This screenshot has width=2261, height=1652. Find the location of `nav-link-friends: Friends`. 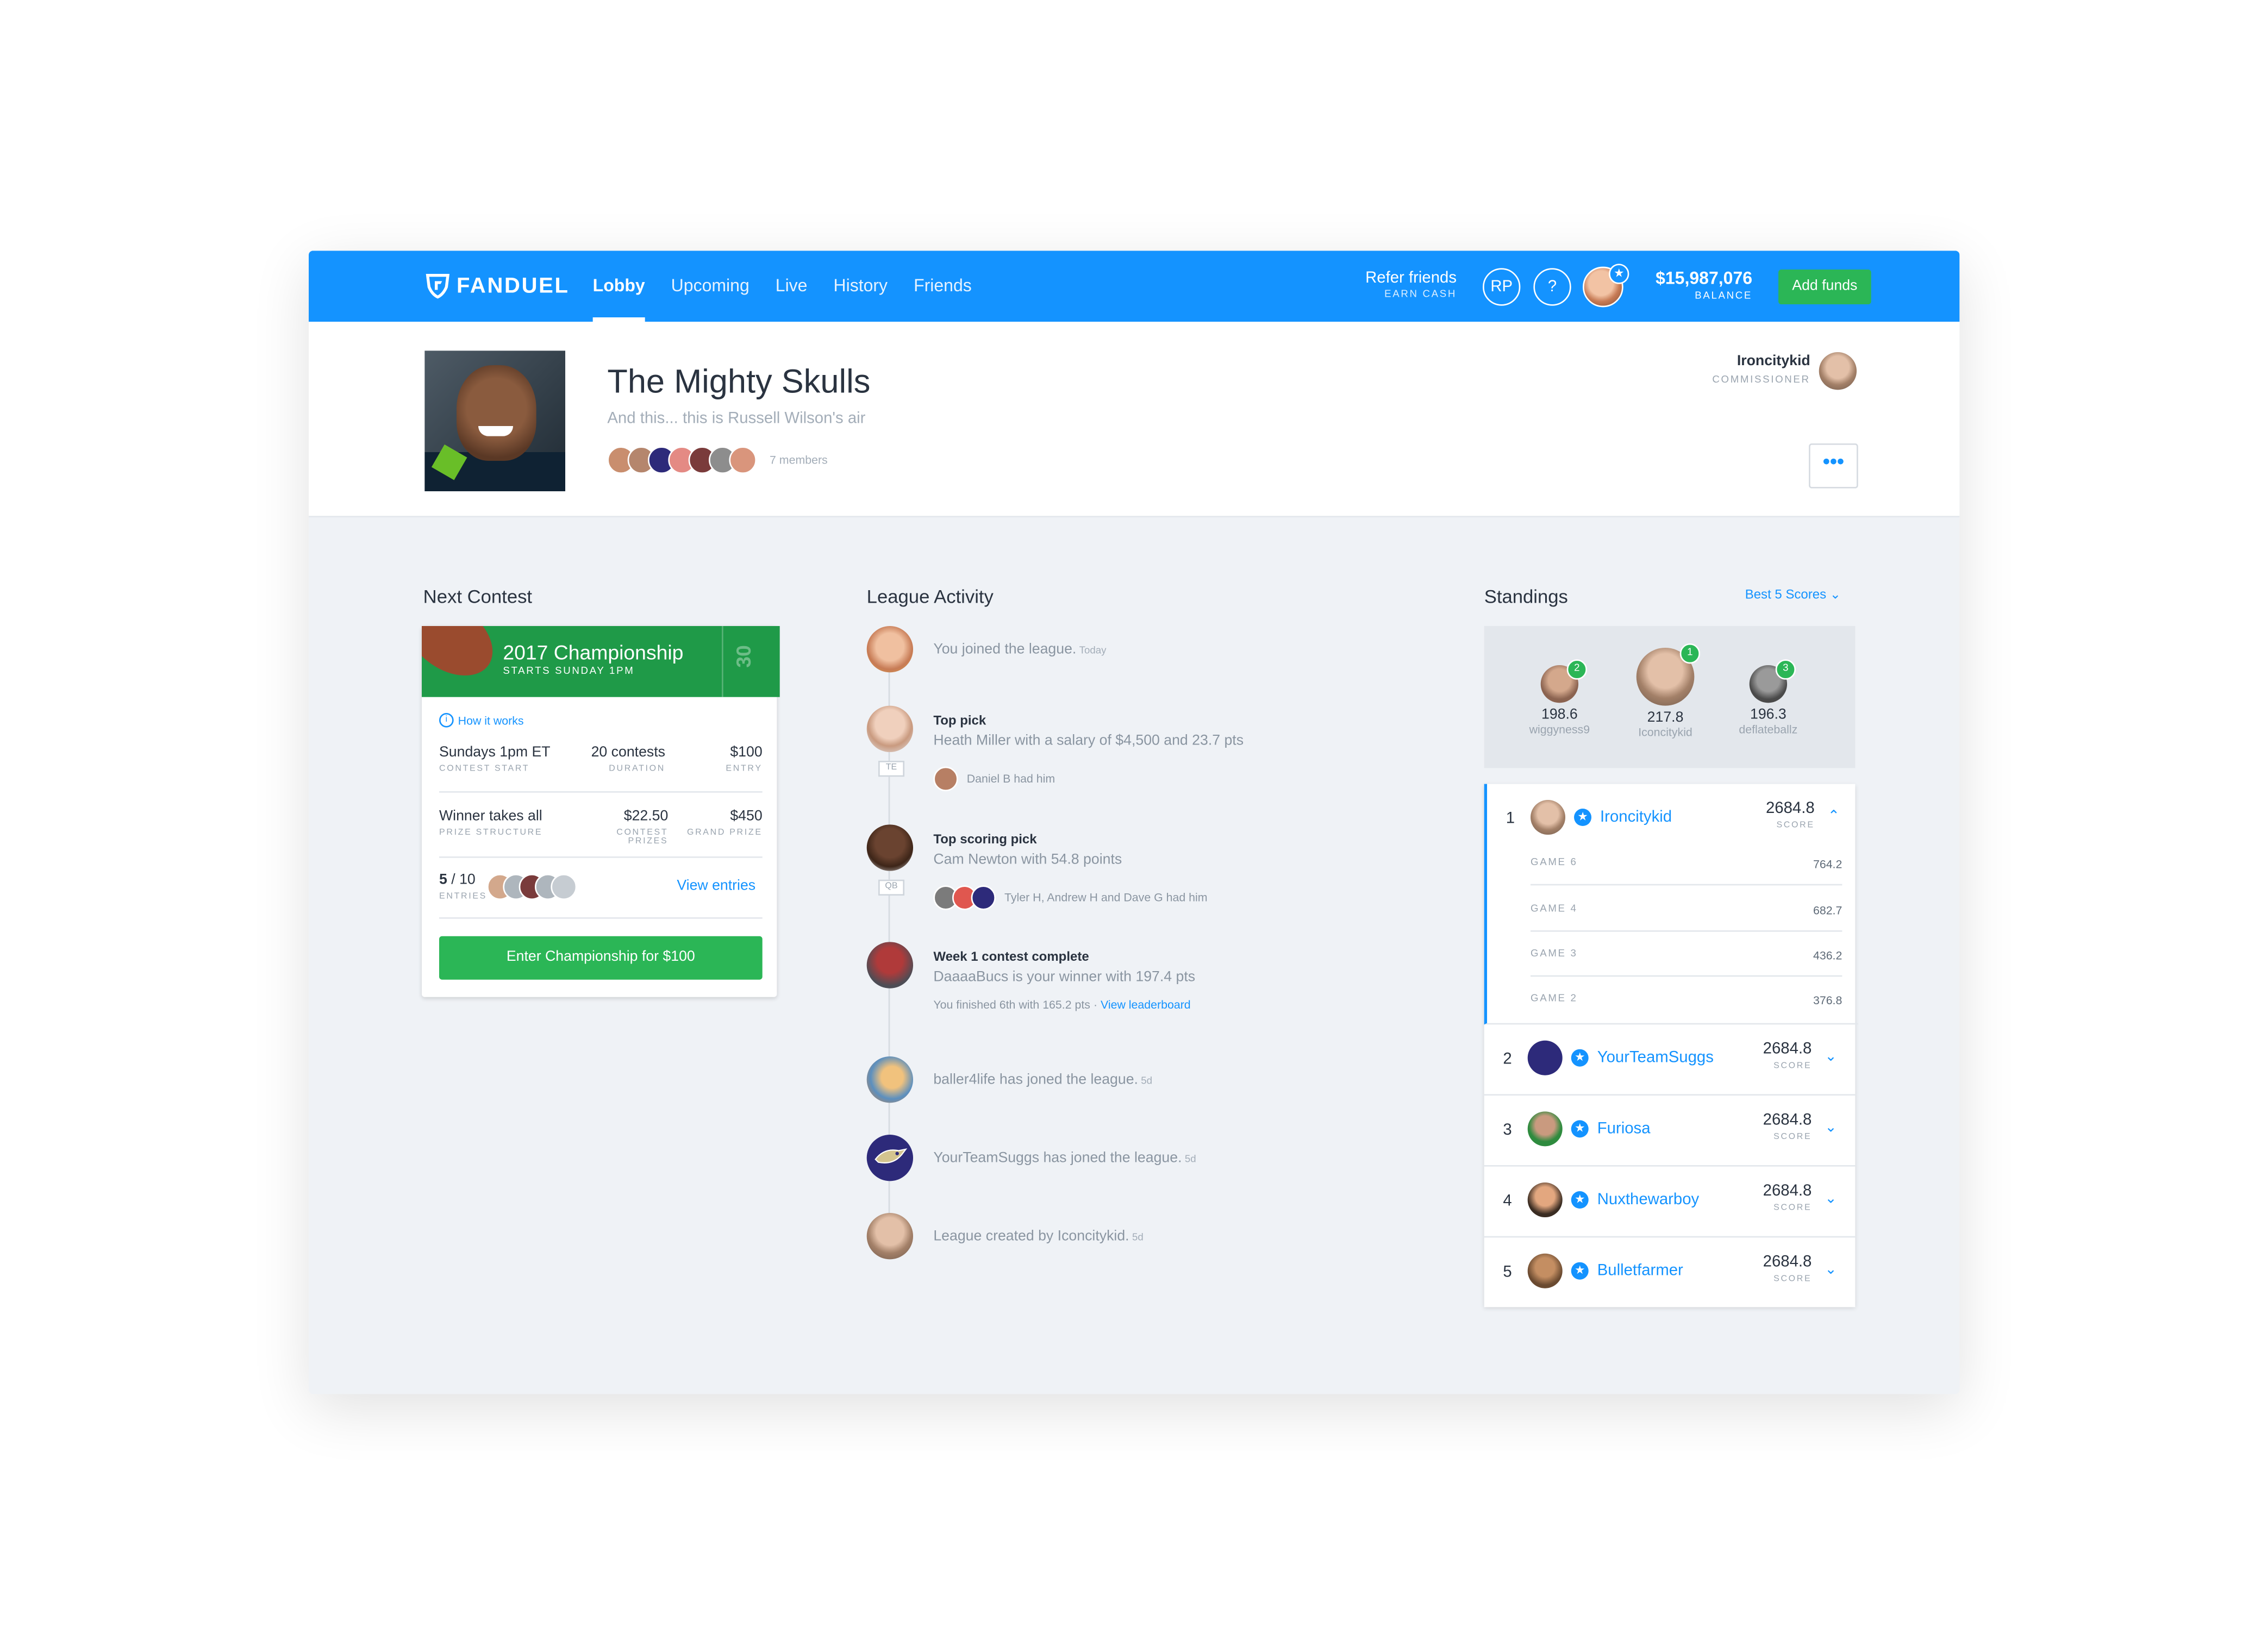

nav-link-friends: Friends is located at coordinates (943, 286).